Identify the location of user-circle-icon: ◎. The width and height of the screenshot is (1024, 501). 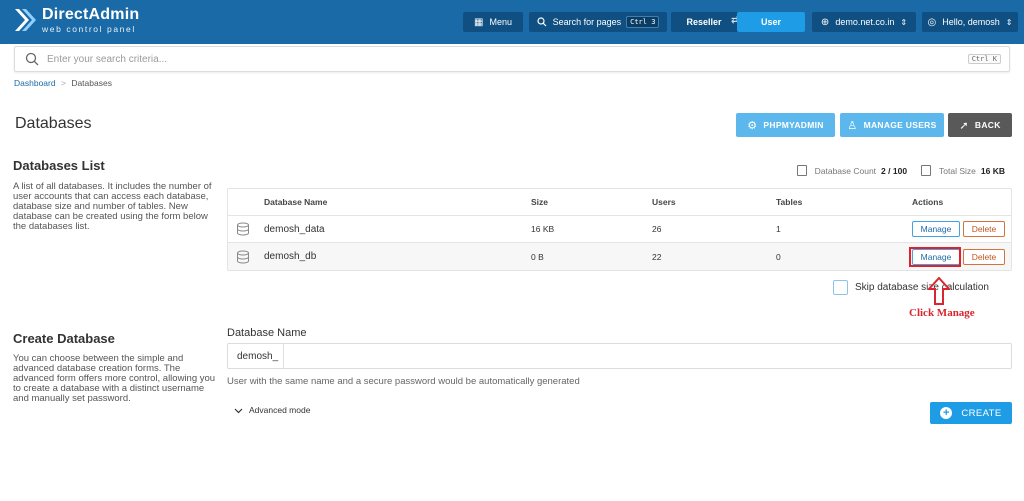
(932, 22).